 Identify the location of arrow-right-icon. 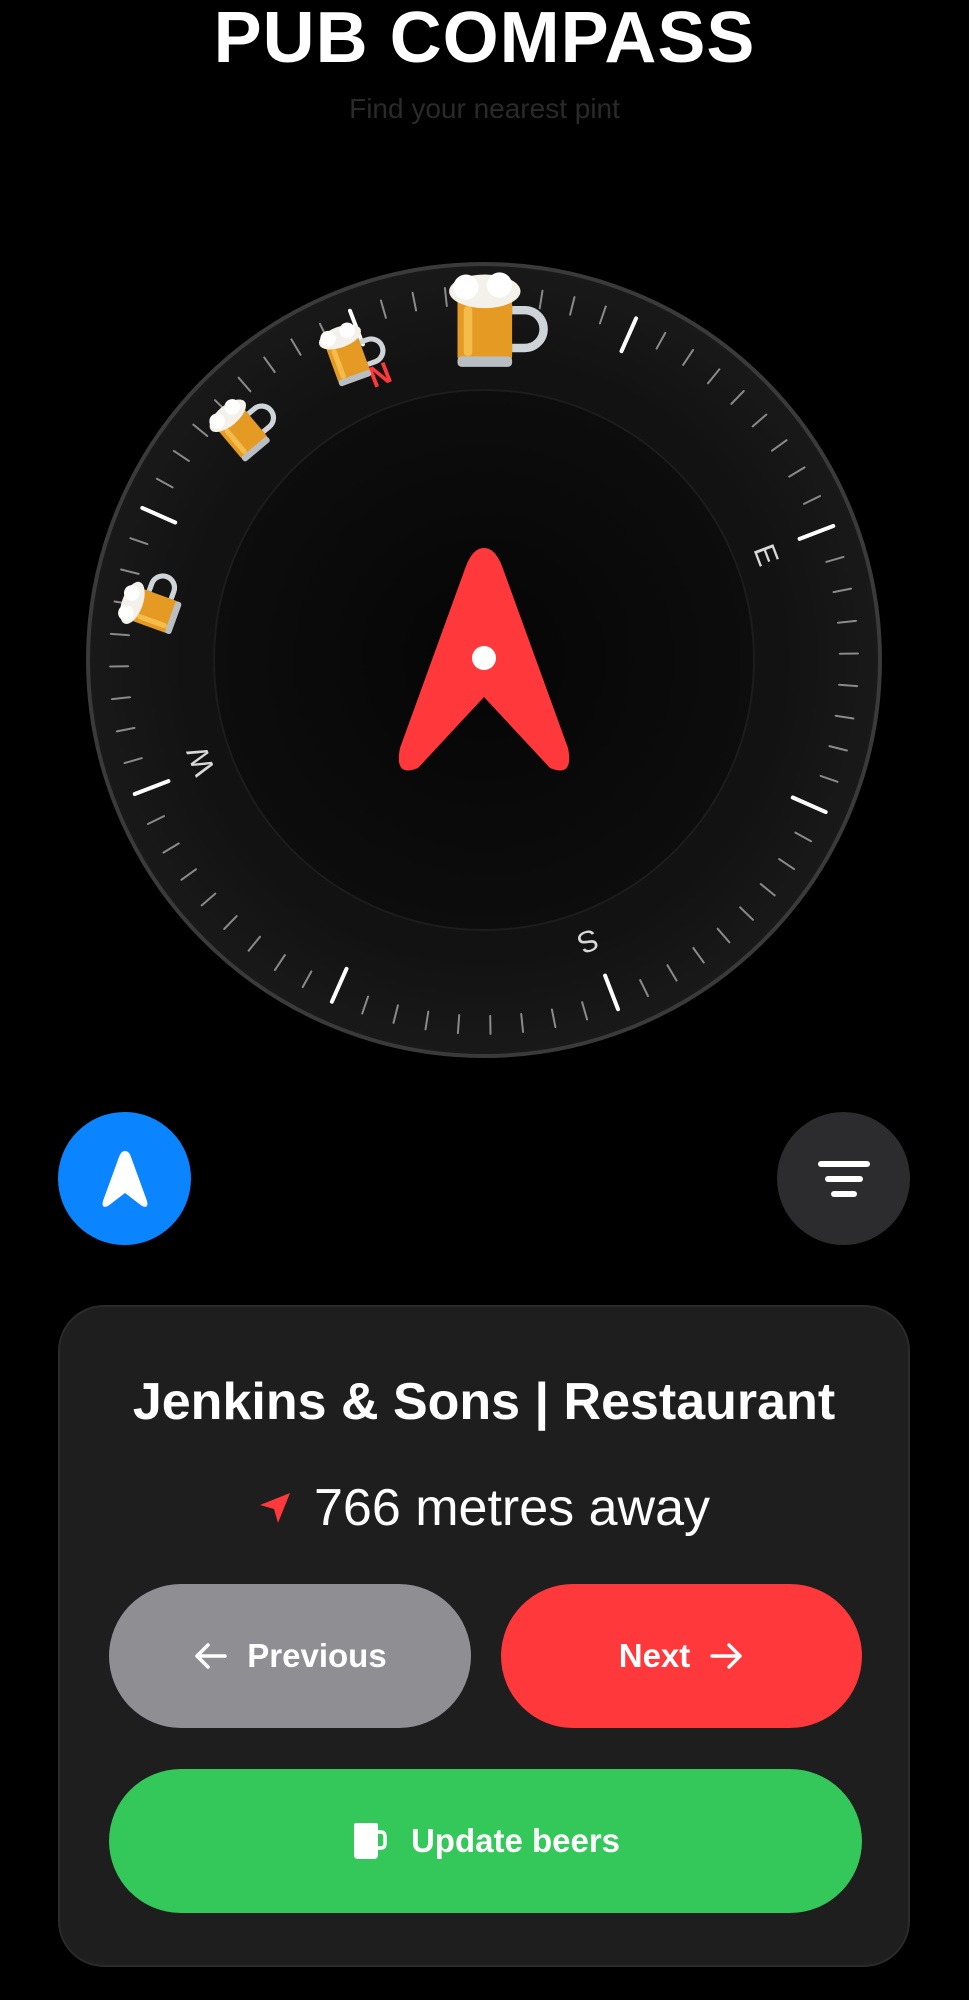
(726, 1656).